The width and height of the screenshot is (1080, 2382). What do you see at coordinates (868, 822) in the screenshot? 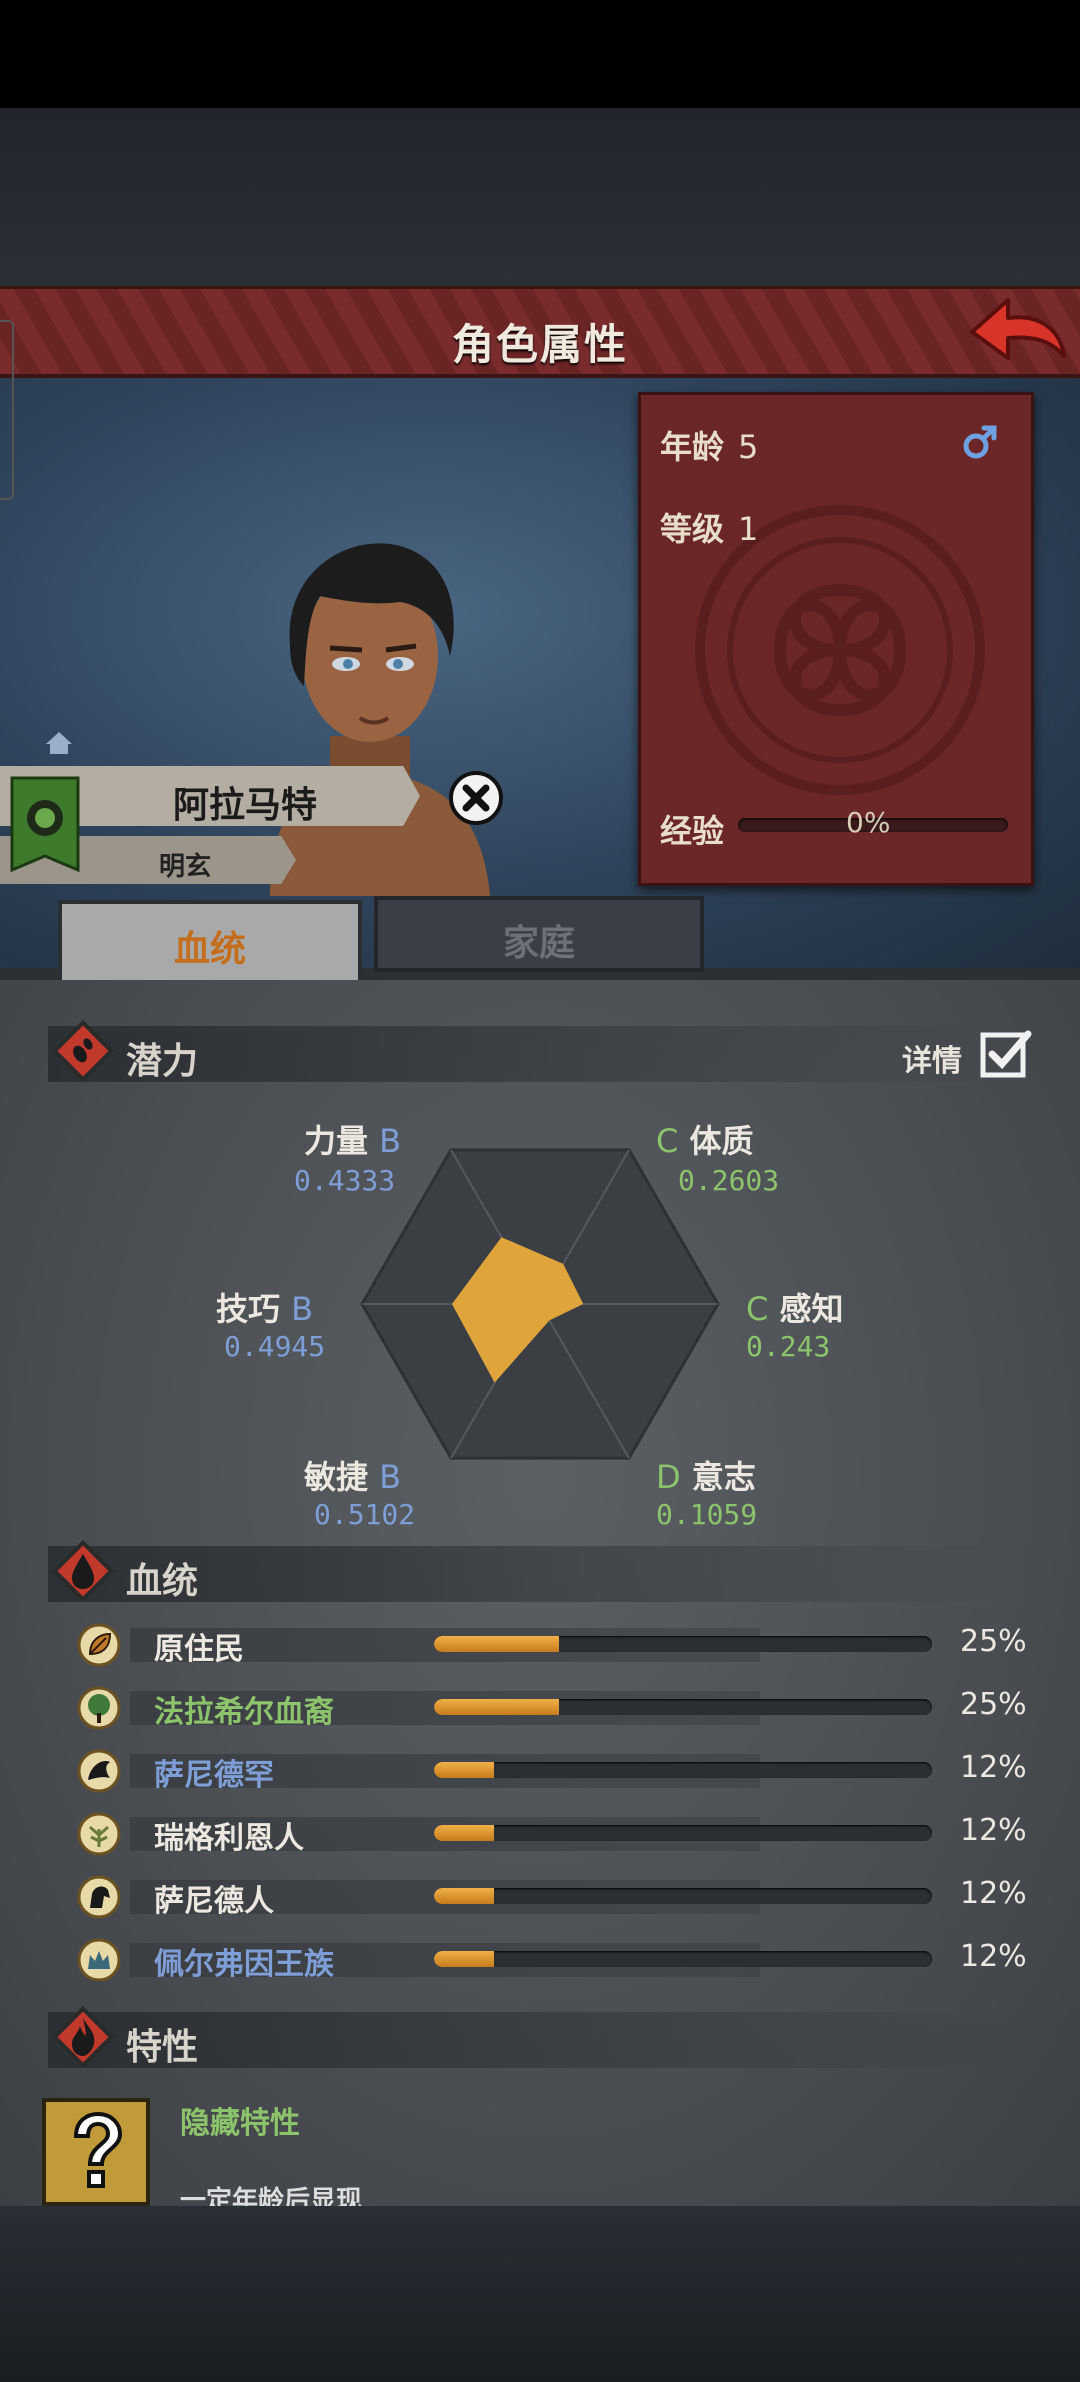
I see `exp-percent: 0%` at bounding box center [868, 822].